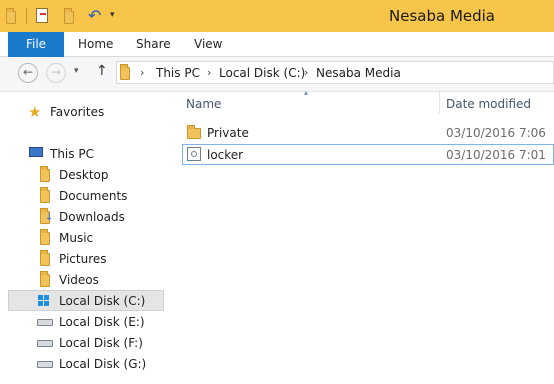  Describe the element at coordinates (439, 103) in the screenshot. I see `column-divider` at that location.